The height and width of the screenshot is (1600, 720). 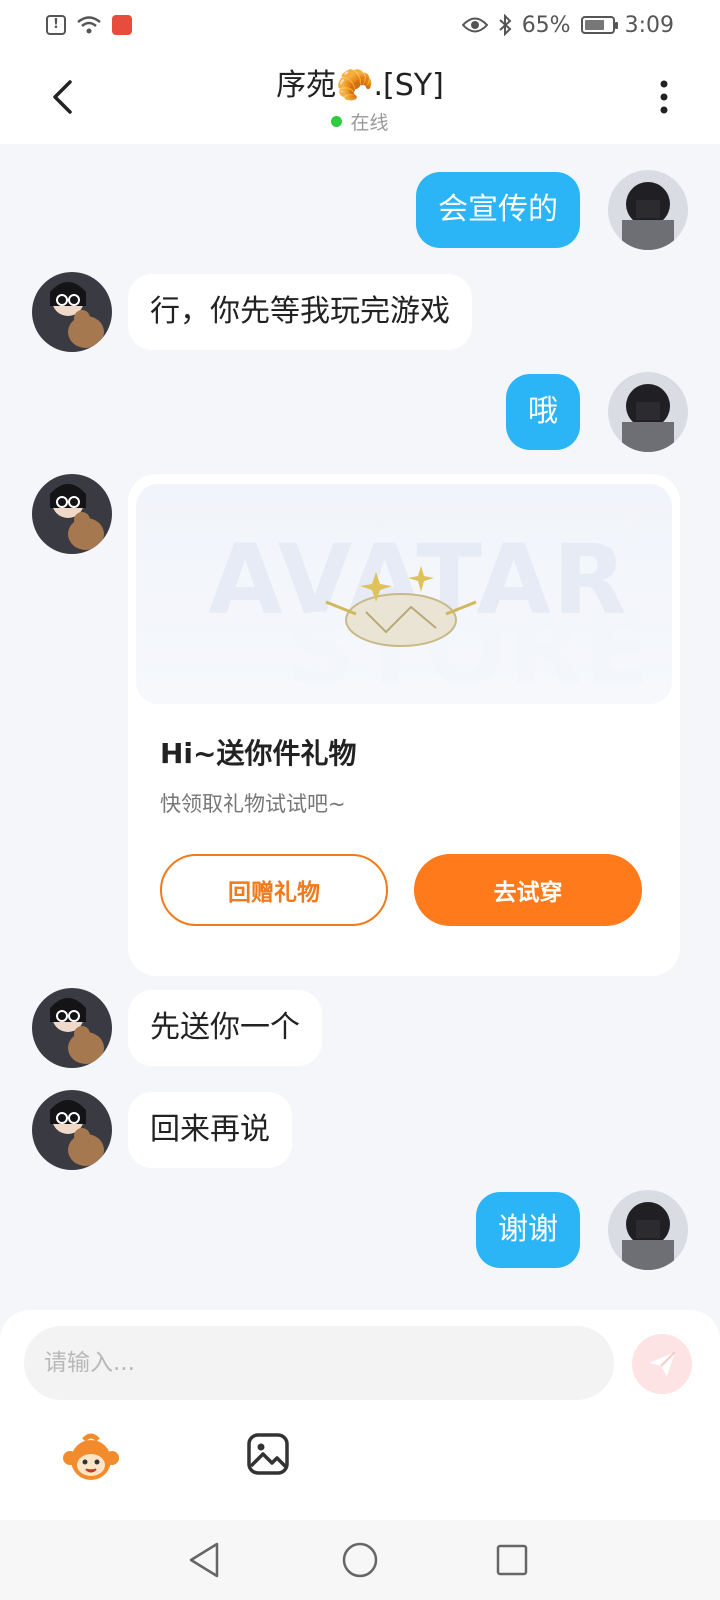 What do you see at coordinates (543, 412) in the screenshot?
I see `message-bubble-mine: 哦` at bounding box center [543, 412].